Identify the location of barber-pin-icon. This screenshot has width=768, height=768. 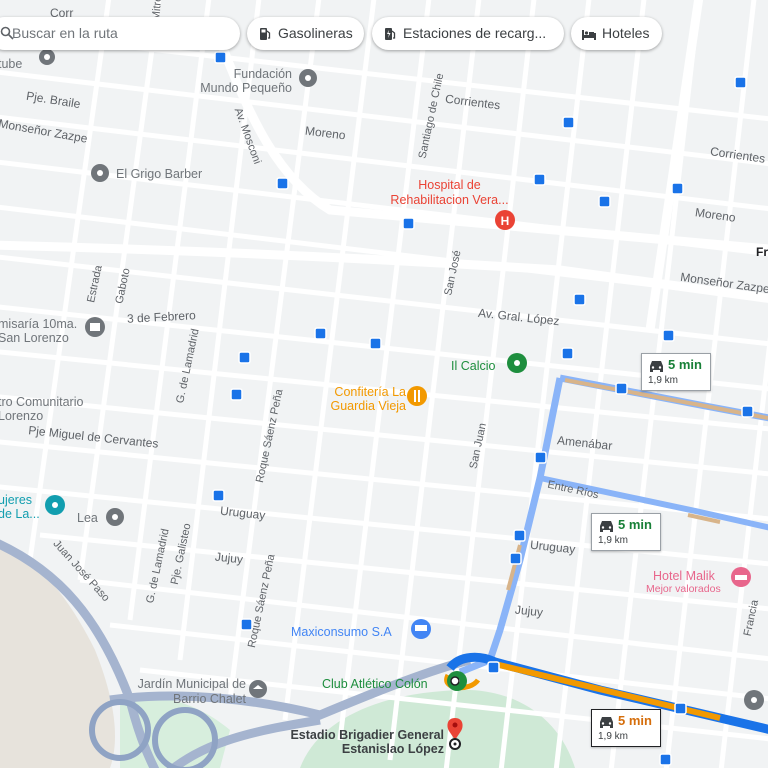
(100, 173).